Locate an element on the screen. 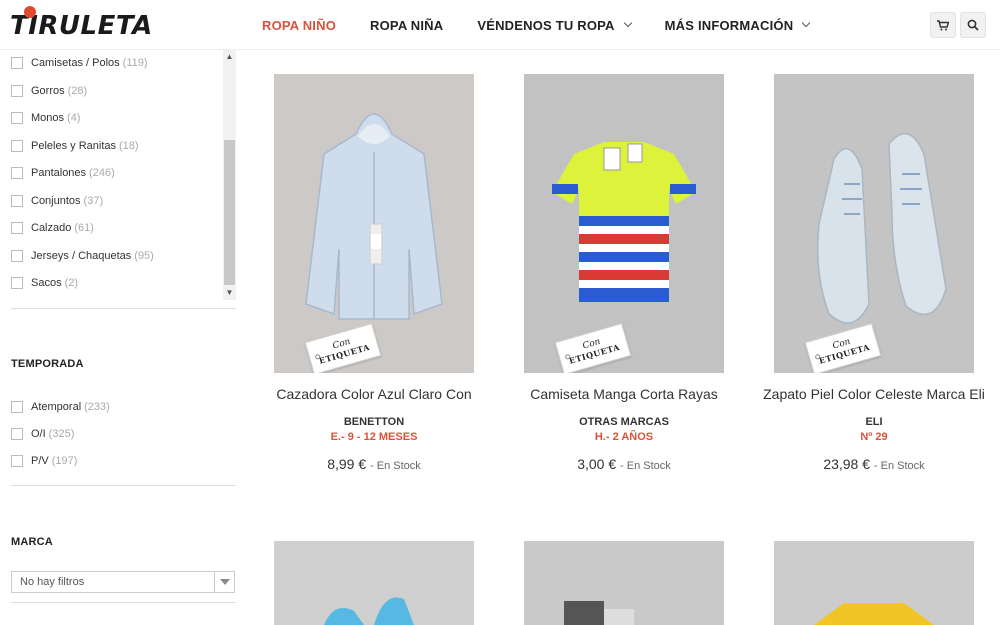 The height and width of the screenshot is (625, 1000). jacket-image is located at coordinates (374, 223).